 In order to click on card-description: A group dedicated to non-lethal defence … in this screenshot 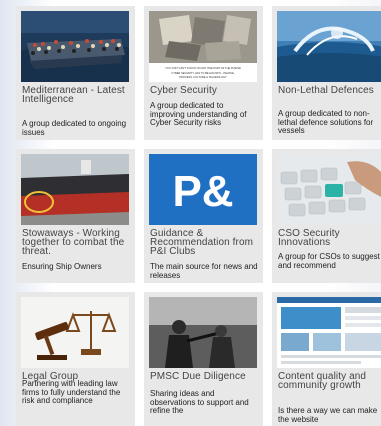, I will do `click(326, 122)`.